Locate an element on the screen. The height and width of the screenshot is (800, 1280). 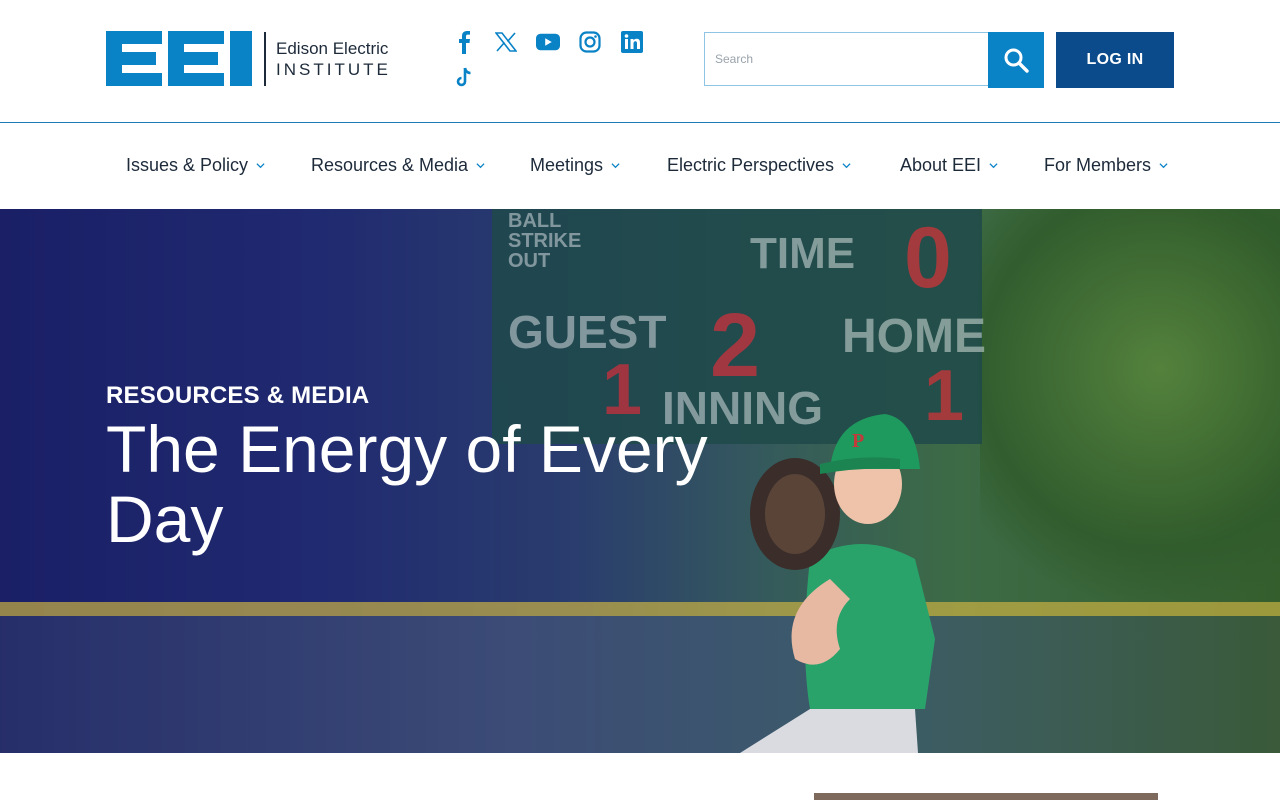
logo-divider is located at coordinates (265, 58).